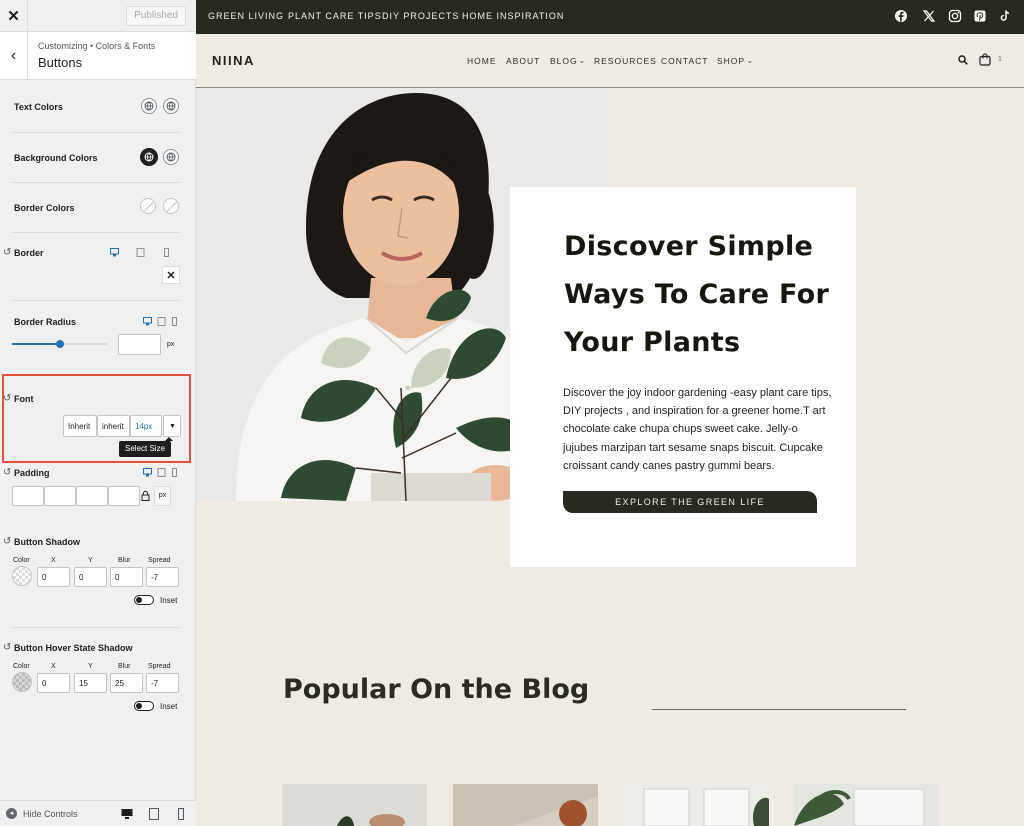 The height and width of the screenshot is (826, 1024). Describe the element at coordinates (126, 683) in the screenshot. I see `hover-shadow-blur-input: 25` at that location.